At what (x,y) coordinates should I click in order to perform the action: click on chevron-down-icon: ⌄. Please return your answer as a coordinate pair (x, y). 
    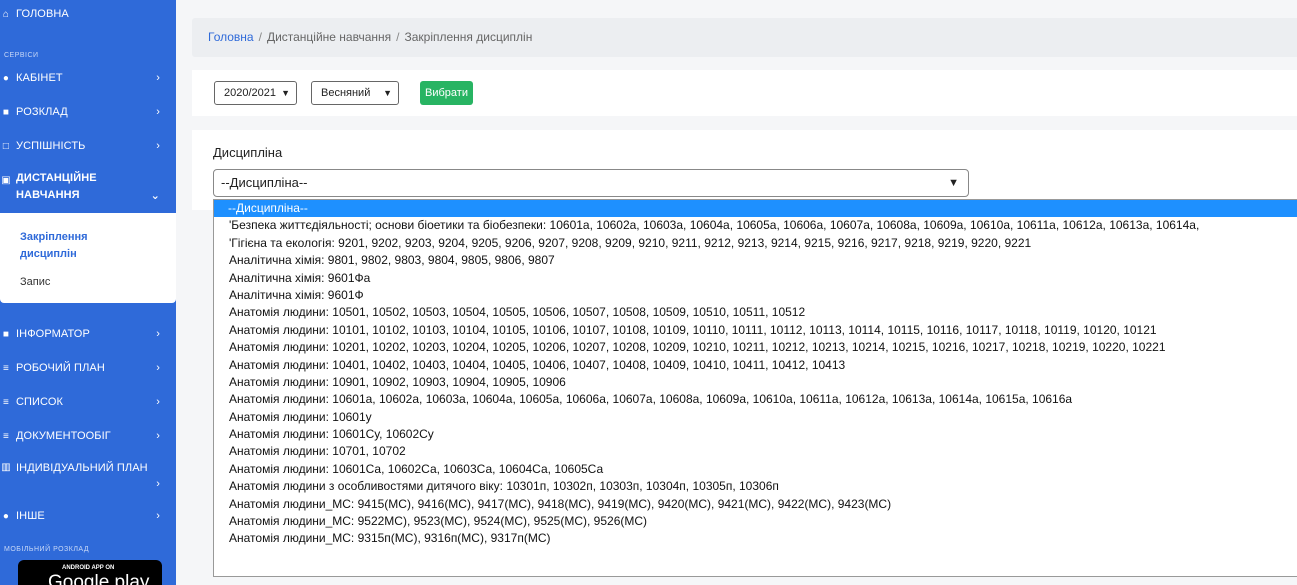
    Looking at the image, I should click on (155, 196).